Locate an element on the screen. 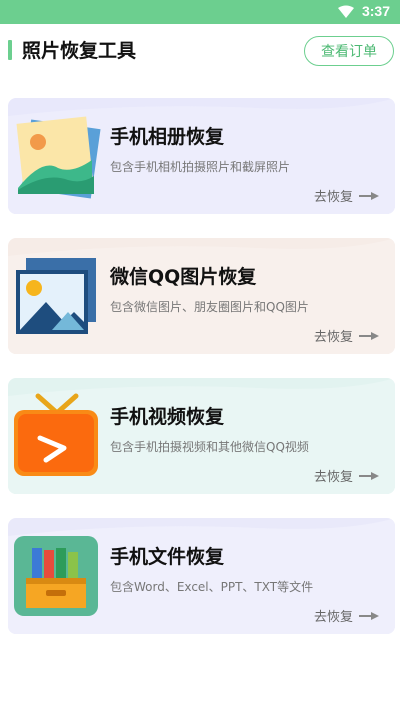  card-description: 包含手机拍摄视频和其他微信QQ视频 is located at coordinates (209, 447).